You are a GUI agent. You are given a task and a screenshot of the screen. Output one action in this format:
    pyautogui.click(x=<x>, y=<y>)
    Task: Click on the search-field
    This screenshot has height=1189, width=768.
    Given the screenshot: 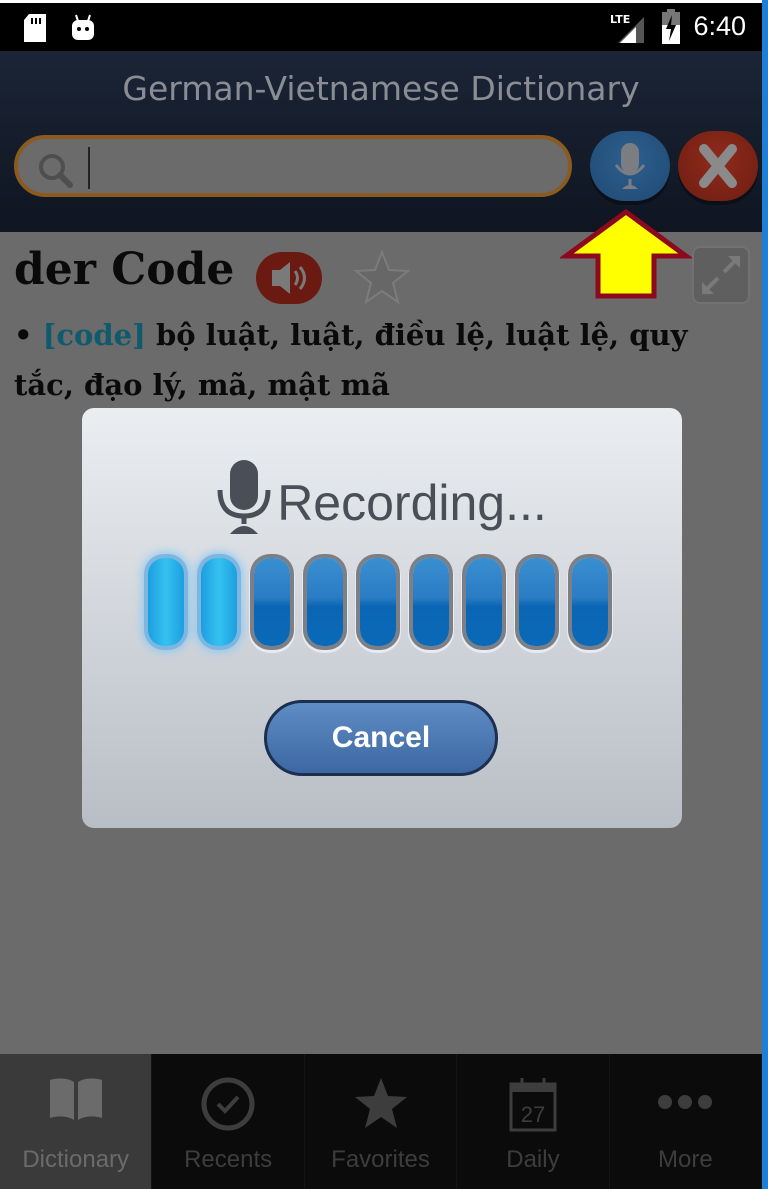 What is the action you would take?
    pyautogui.click(x=293, y=166)
    